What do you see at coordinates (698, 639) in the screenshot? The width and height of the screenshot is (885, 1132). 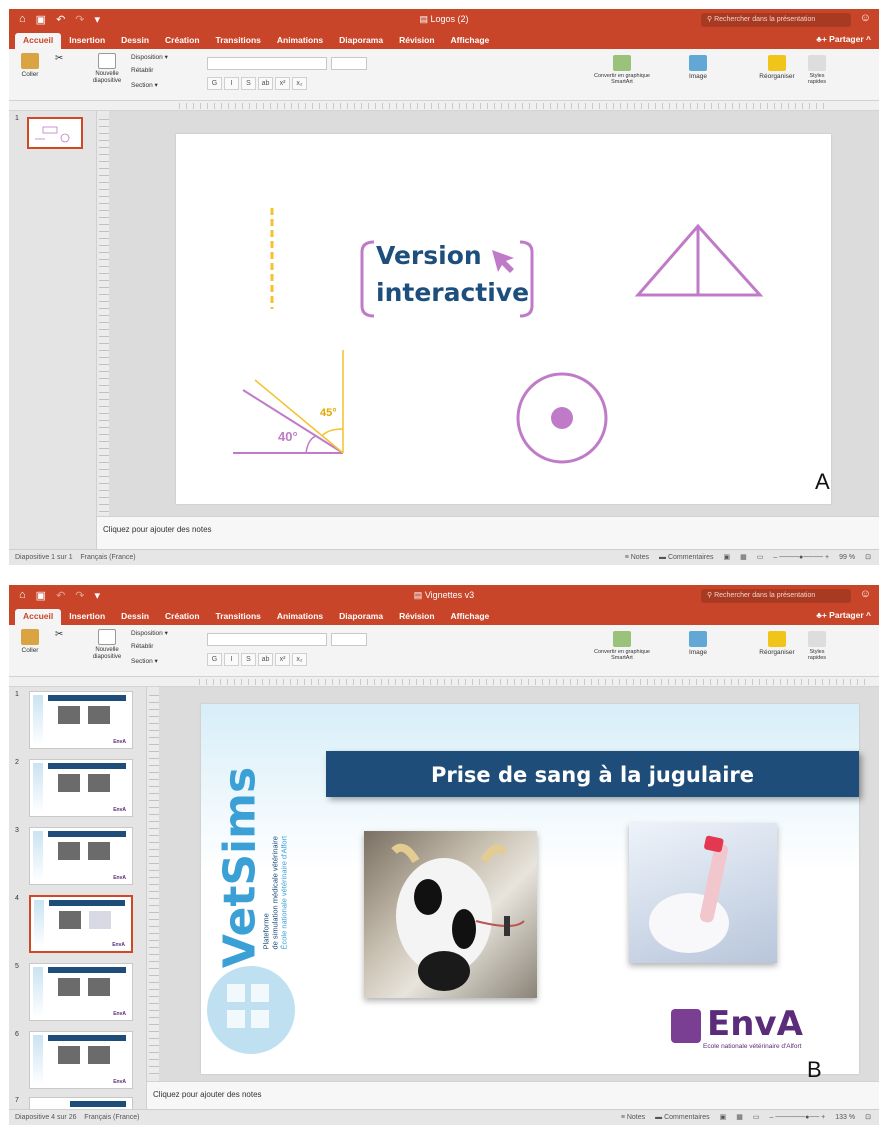 I see `image-icon` at bounding box center [698, 639].